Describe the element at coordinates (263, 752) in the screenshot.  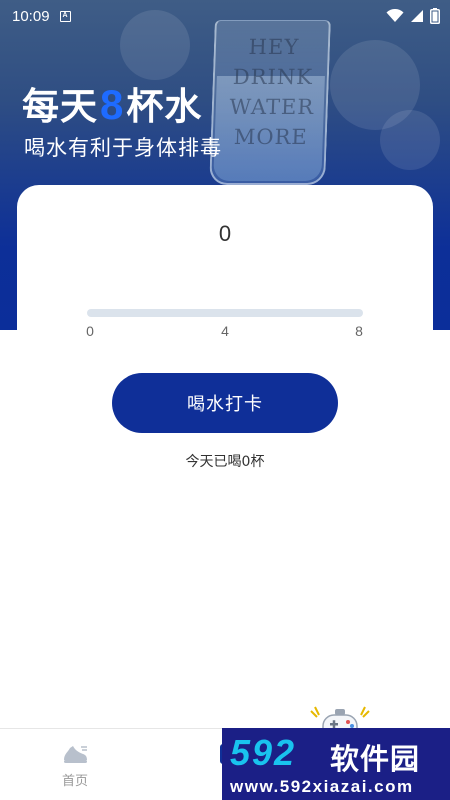
I see `watermark-number: 592` at that location.